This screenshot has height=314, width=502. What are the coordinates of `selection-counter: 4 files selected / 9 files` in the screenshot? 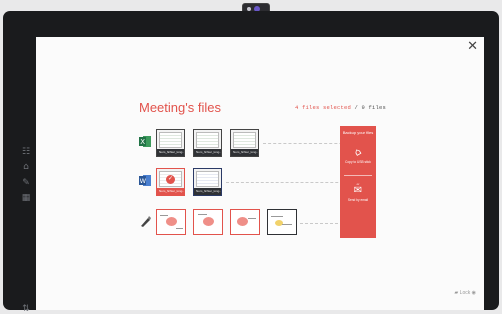 It's located at (340, 107).